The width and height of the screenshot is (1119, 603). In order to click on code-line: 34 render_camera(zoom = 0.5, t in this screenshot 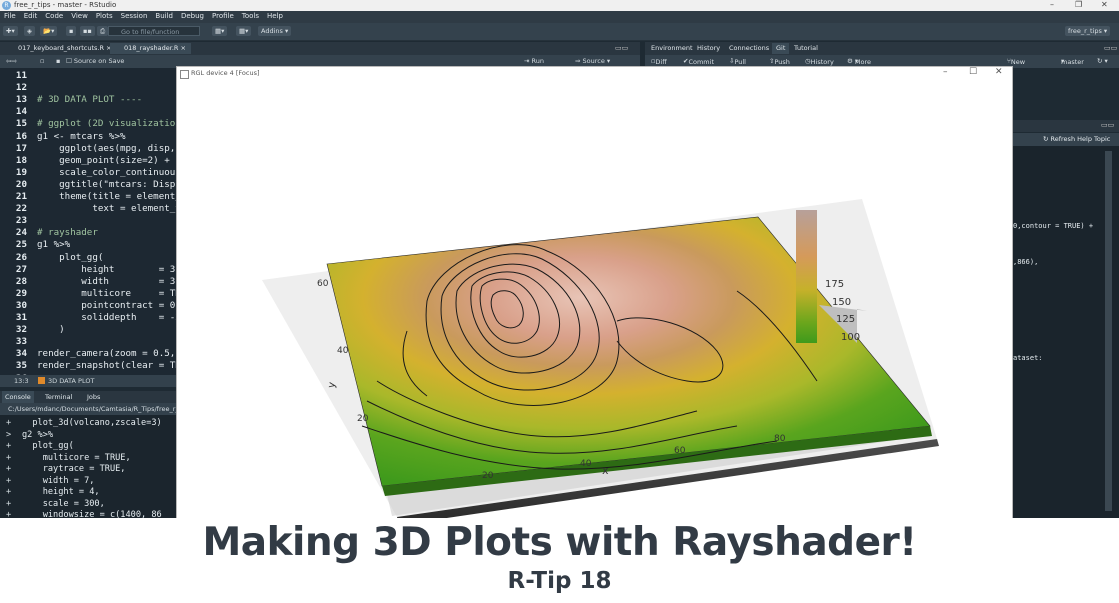, I will do `click(88, 354)`.